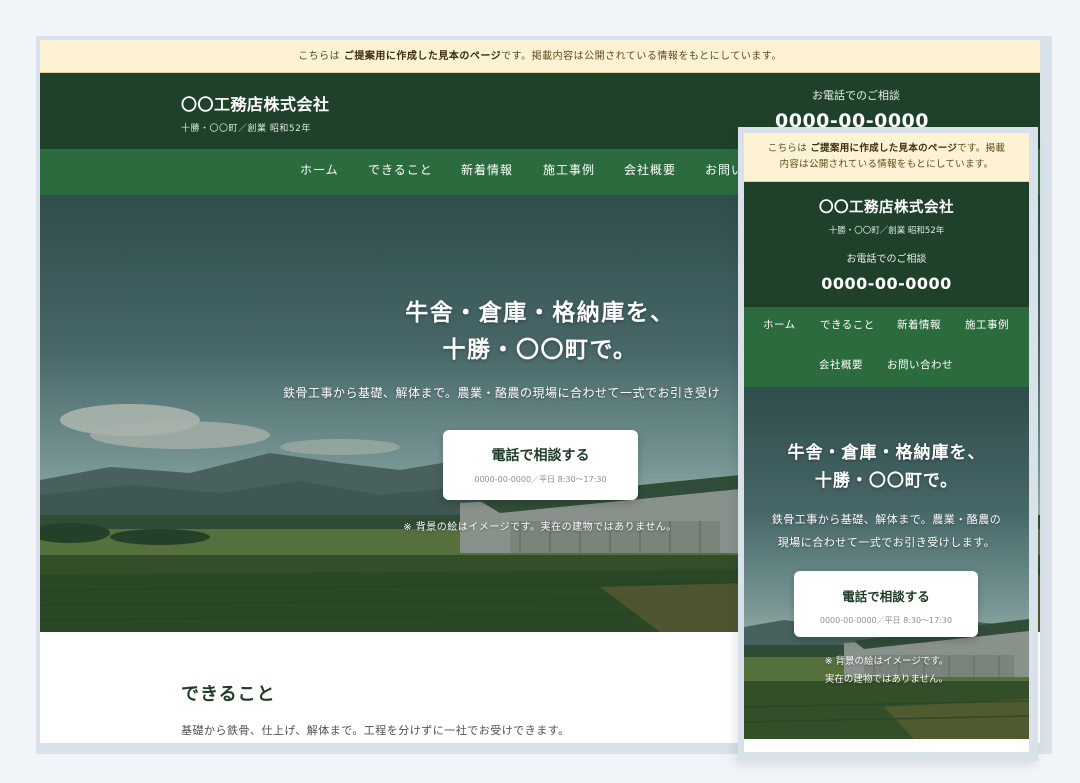  I want to click on company-subtitle: 十勝・〇〇町／創業 昭和52年, so click(246, 129).